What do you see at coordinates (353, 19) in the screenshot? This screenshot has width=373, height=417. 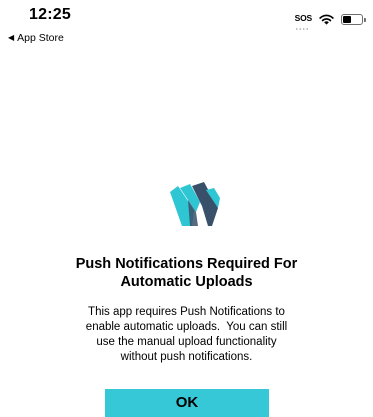 I see `battery-icon` at bounding box center [353, 19].